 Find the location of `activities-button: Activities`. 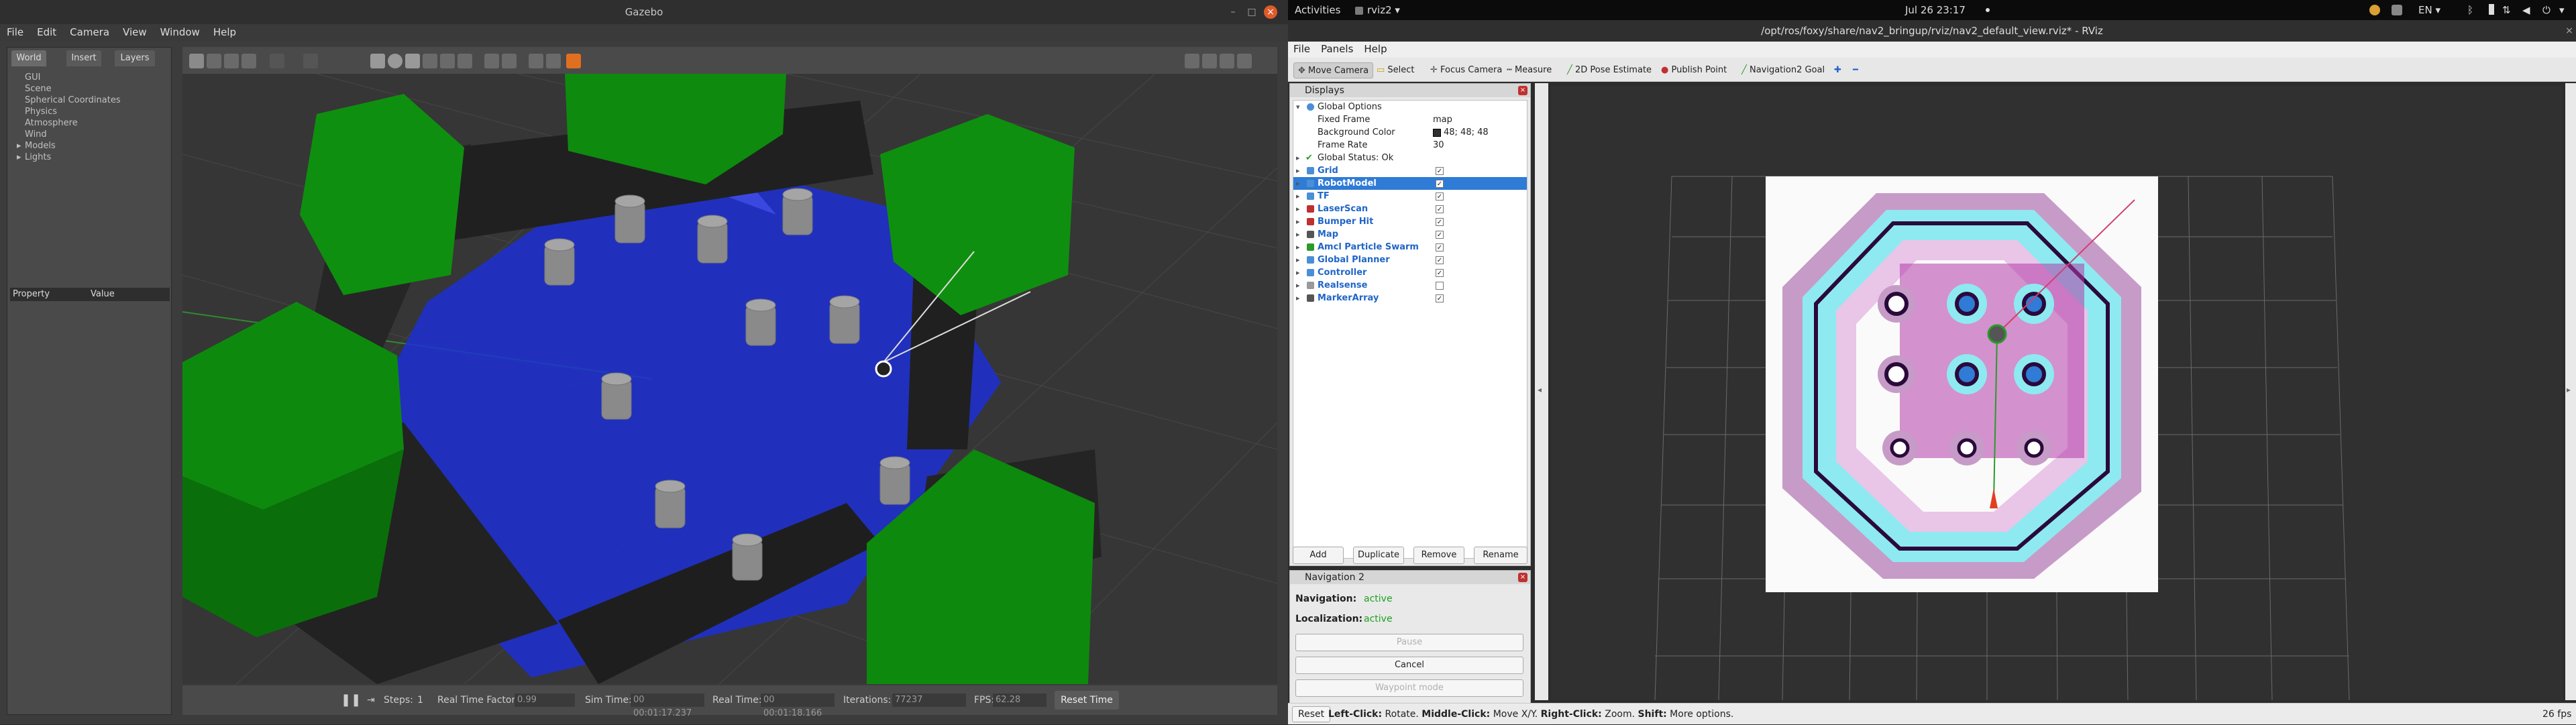

activities-button: Activities is located at coordinates (1317, 10).